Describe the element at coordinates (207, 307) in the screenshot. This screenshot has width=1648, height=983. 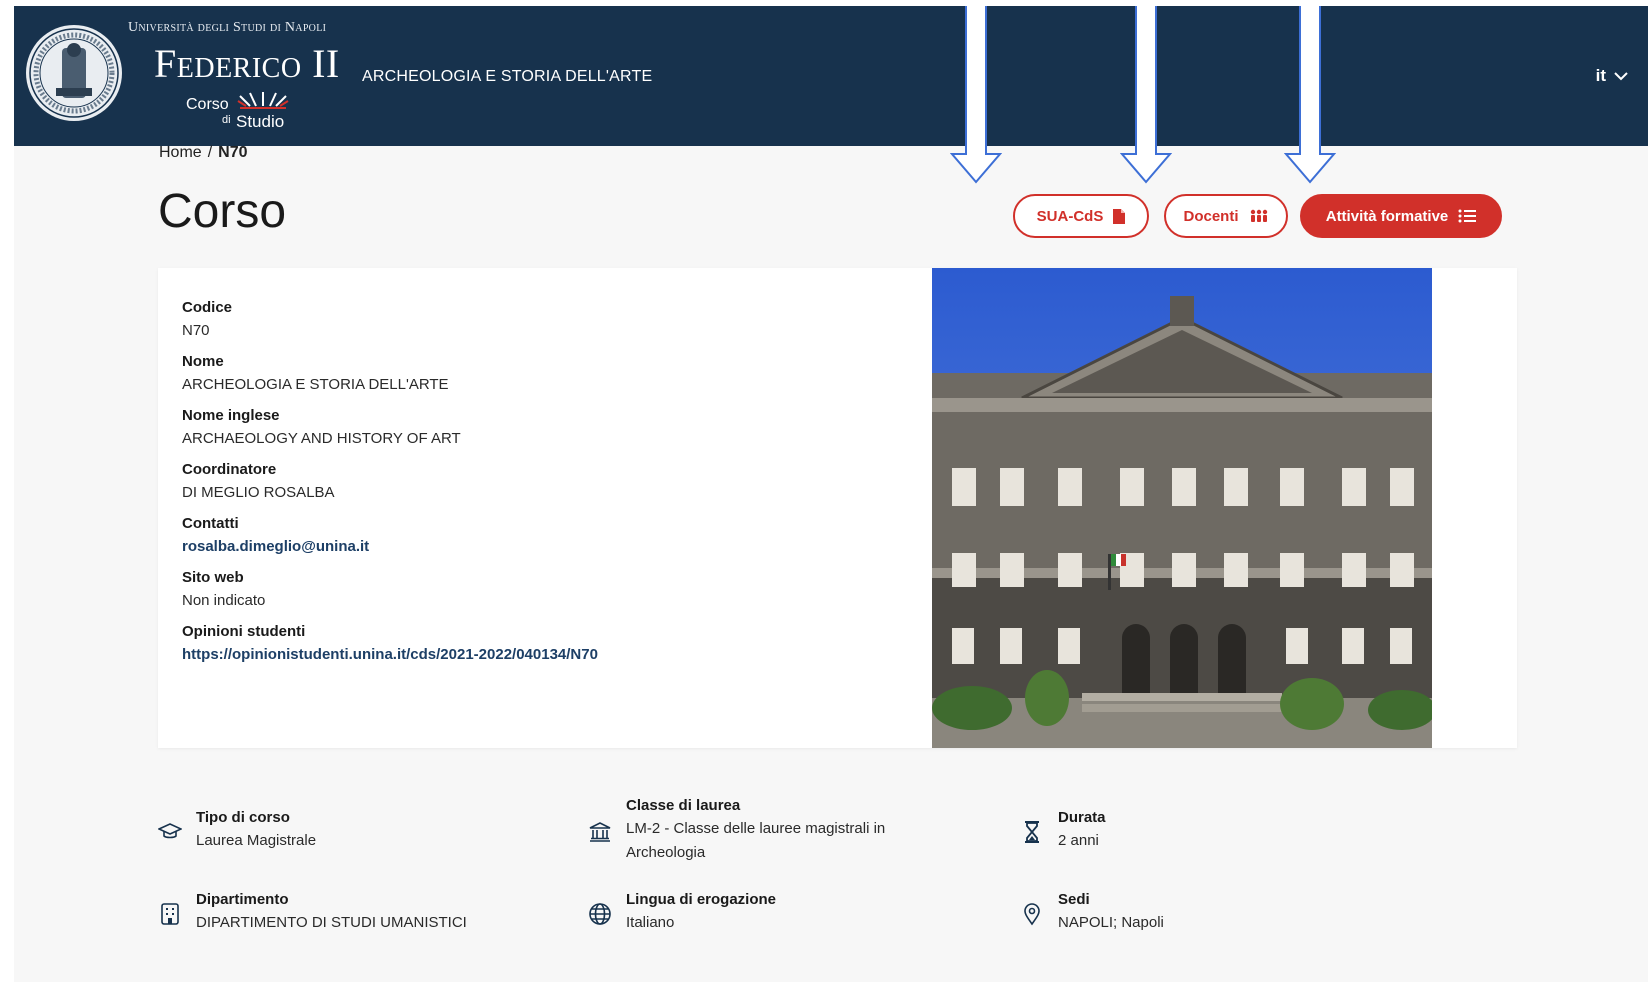
I see `detail-label: Codice` at that location.